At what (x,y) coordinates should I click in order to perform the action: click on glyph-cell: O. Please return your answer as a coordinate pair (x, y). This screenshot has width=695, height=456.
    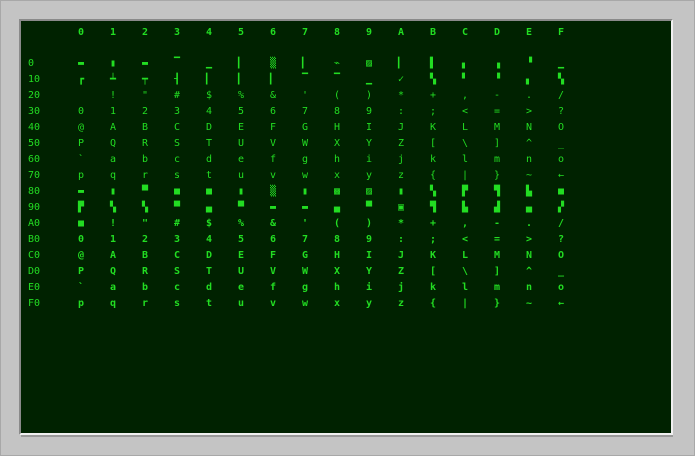
    Looking at the image, I should click on (561, 255).